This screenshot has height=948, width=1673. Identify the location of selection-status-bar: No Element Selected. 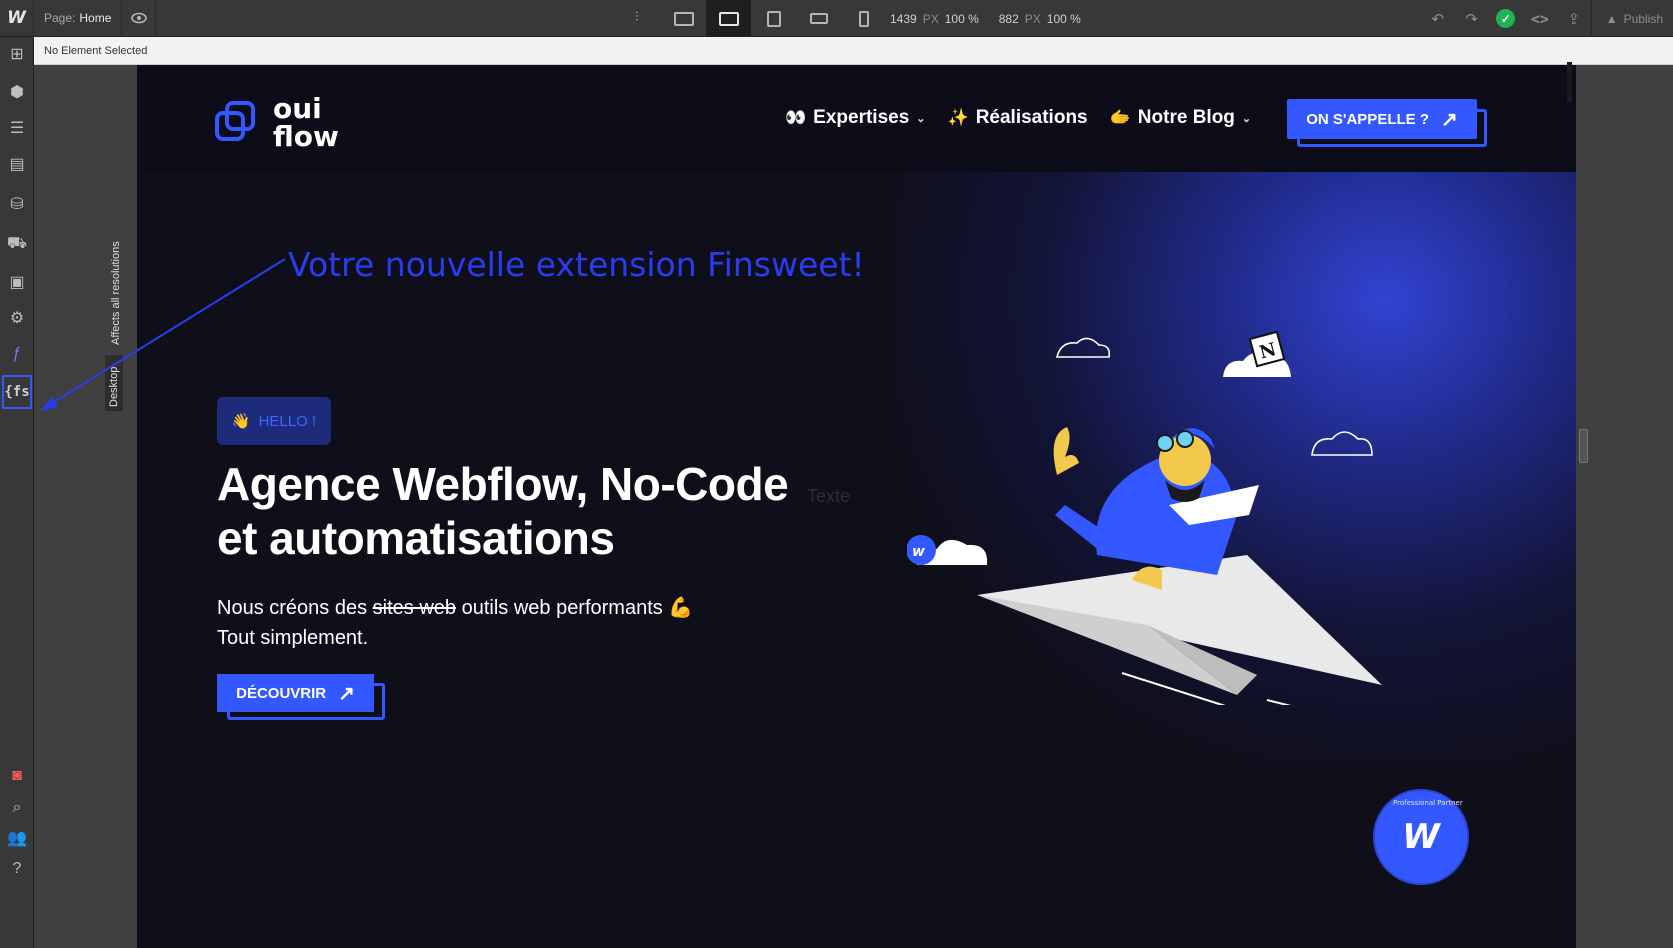
(853, 51).